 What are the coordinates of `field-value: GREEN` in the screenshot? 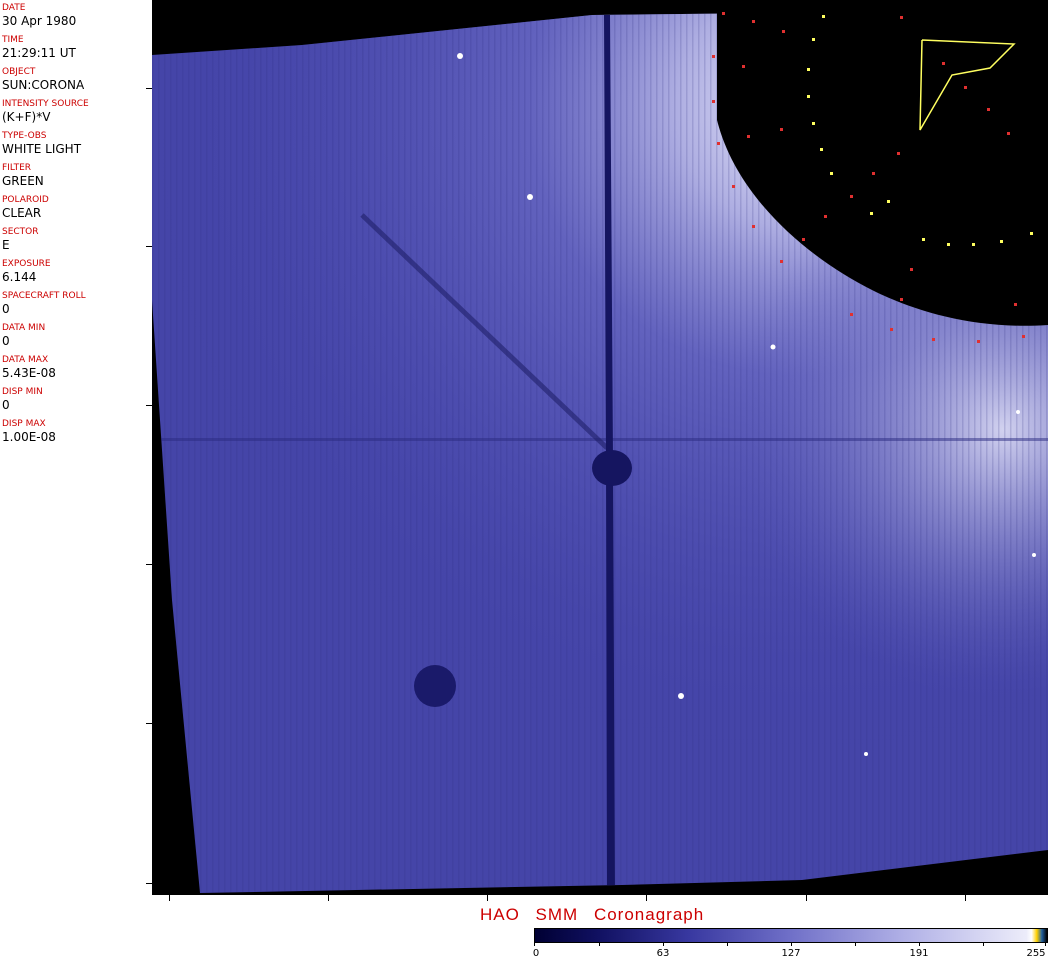 It's located at (23, 181).